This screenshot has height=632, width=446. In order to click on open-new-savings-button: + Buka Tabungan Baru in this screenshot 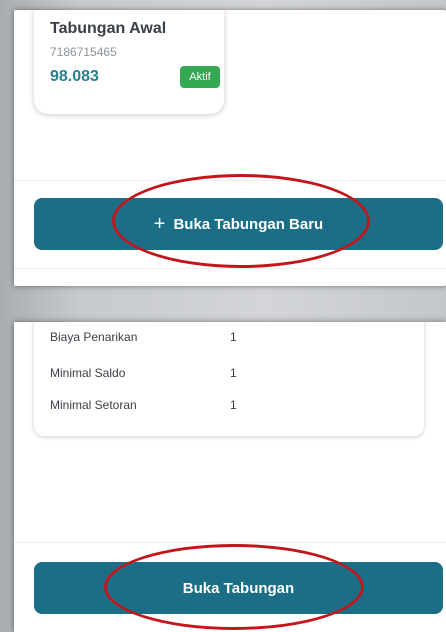, I will do `click(238, 224)`.